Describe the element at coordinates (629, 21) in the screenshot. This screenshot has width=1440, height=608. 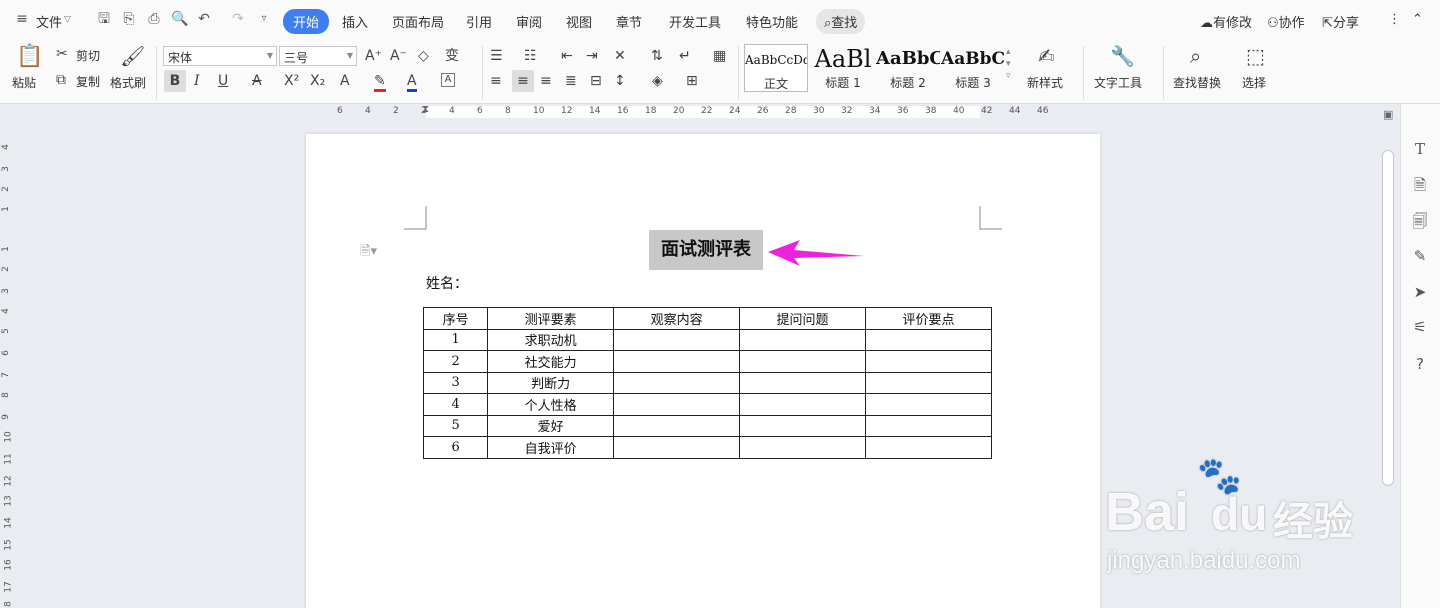
I see `tab-chapter: 章节` at that location.